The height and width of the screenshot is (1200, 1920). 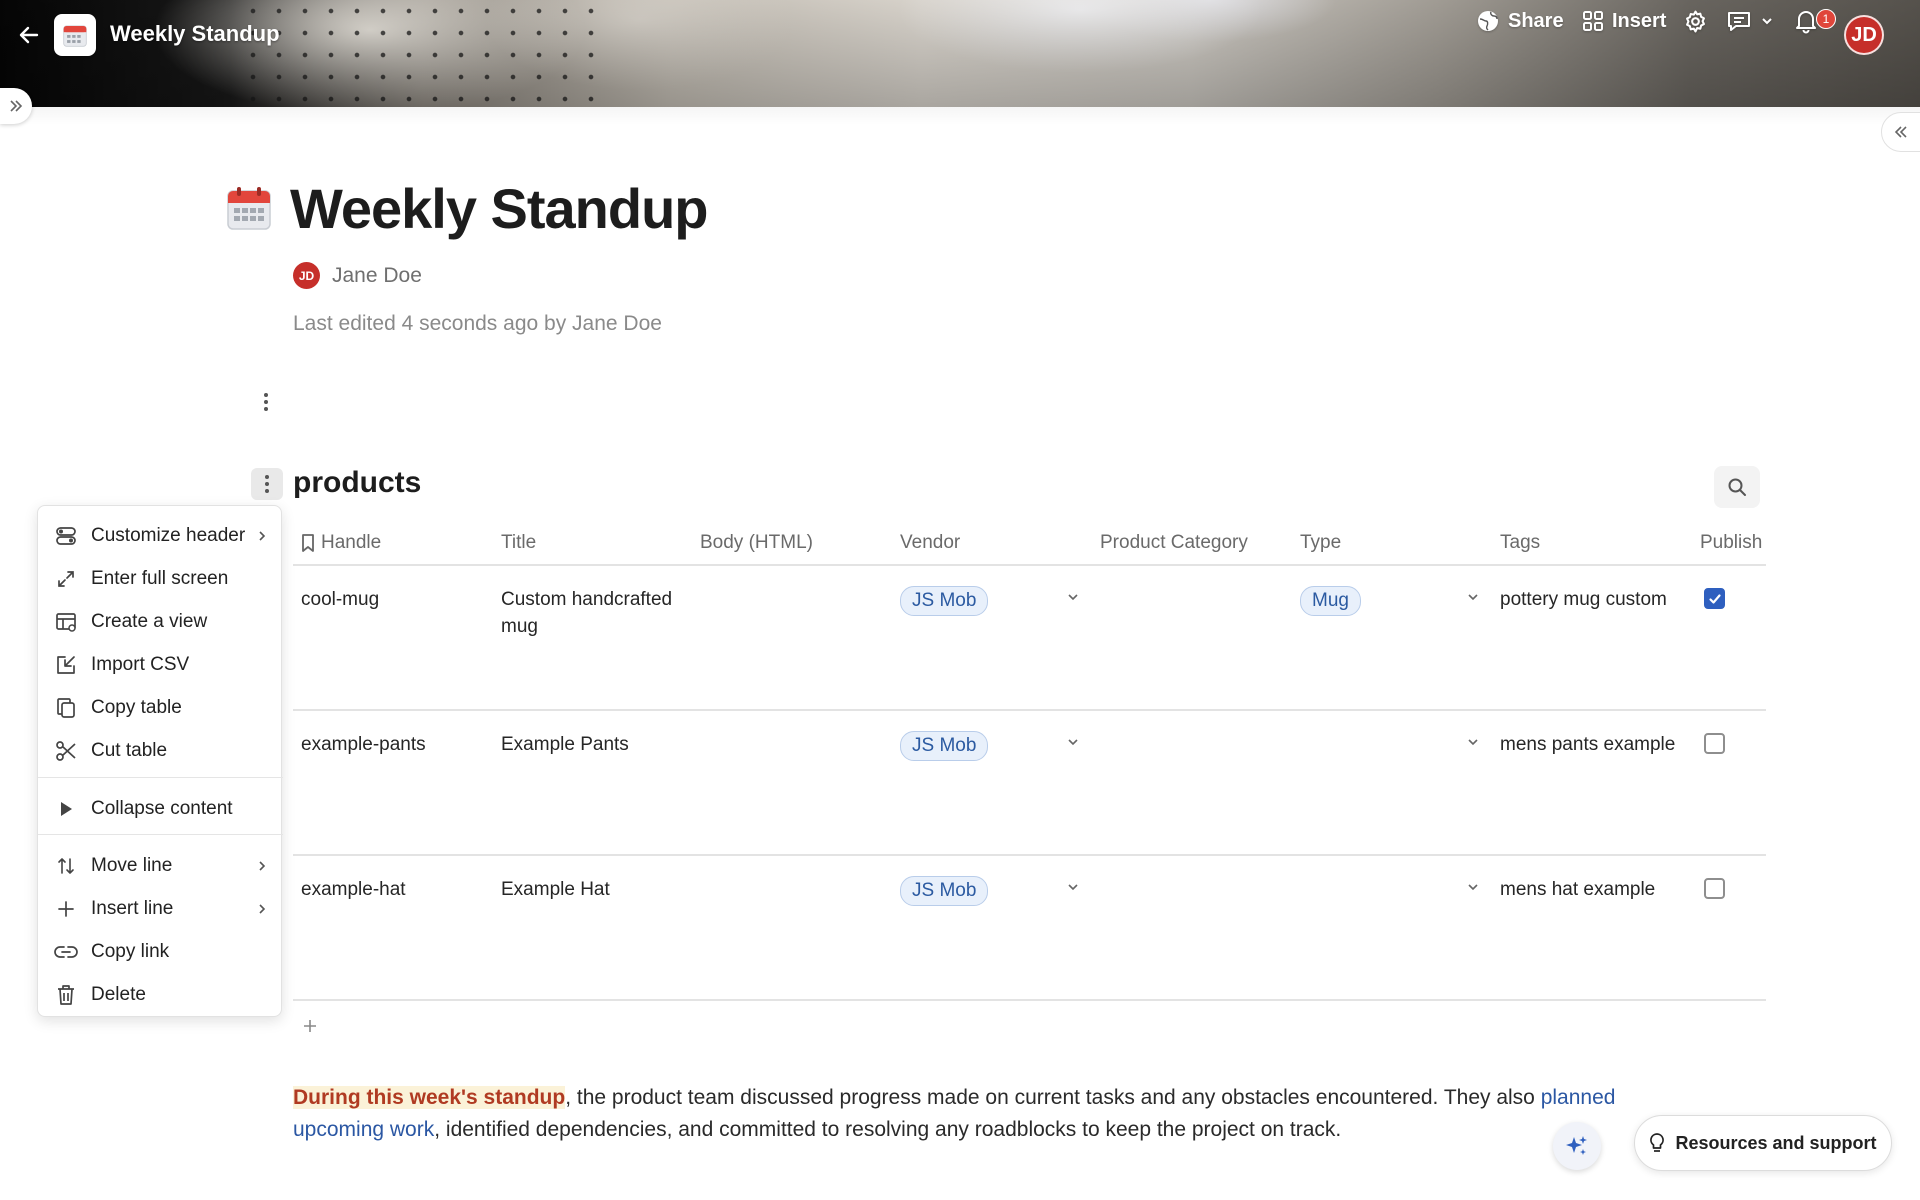 I want to click on menu-item-enter-full-screen: Enter full screen, so click(x=160, y=579).